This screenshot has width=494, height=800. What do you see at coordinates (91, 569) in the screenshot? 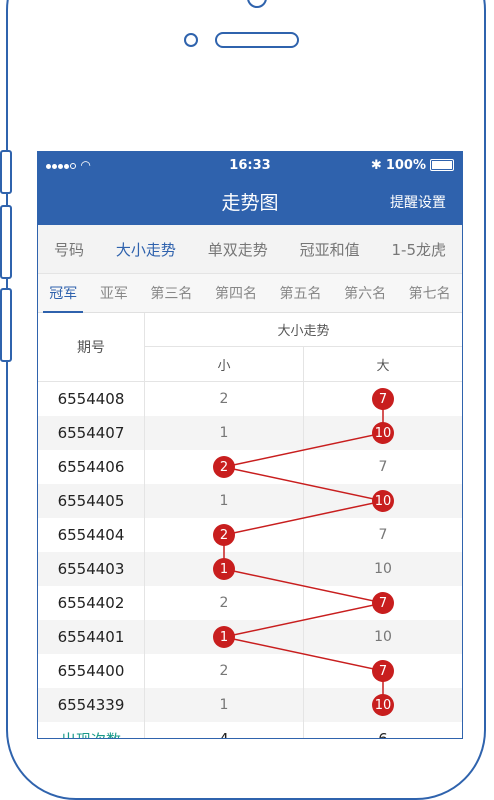
I see `period-cell: 6554403` at bounding box center [91, 569].